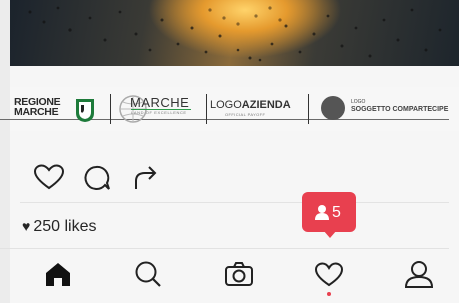 The image size is (459, 303). I want to click on azienda-bold: AZIENDA, so click(266, 105).